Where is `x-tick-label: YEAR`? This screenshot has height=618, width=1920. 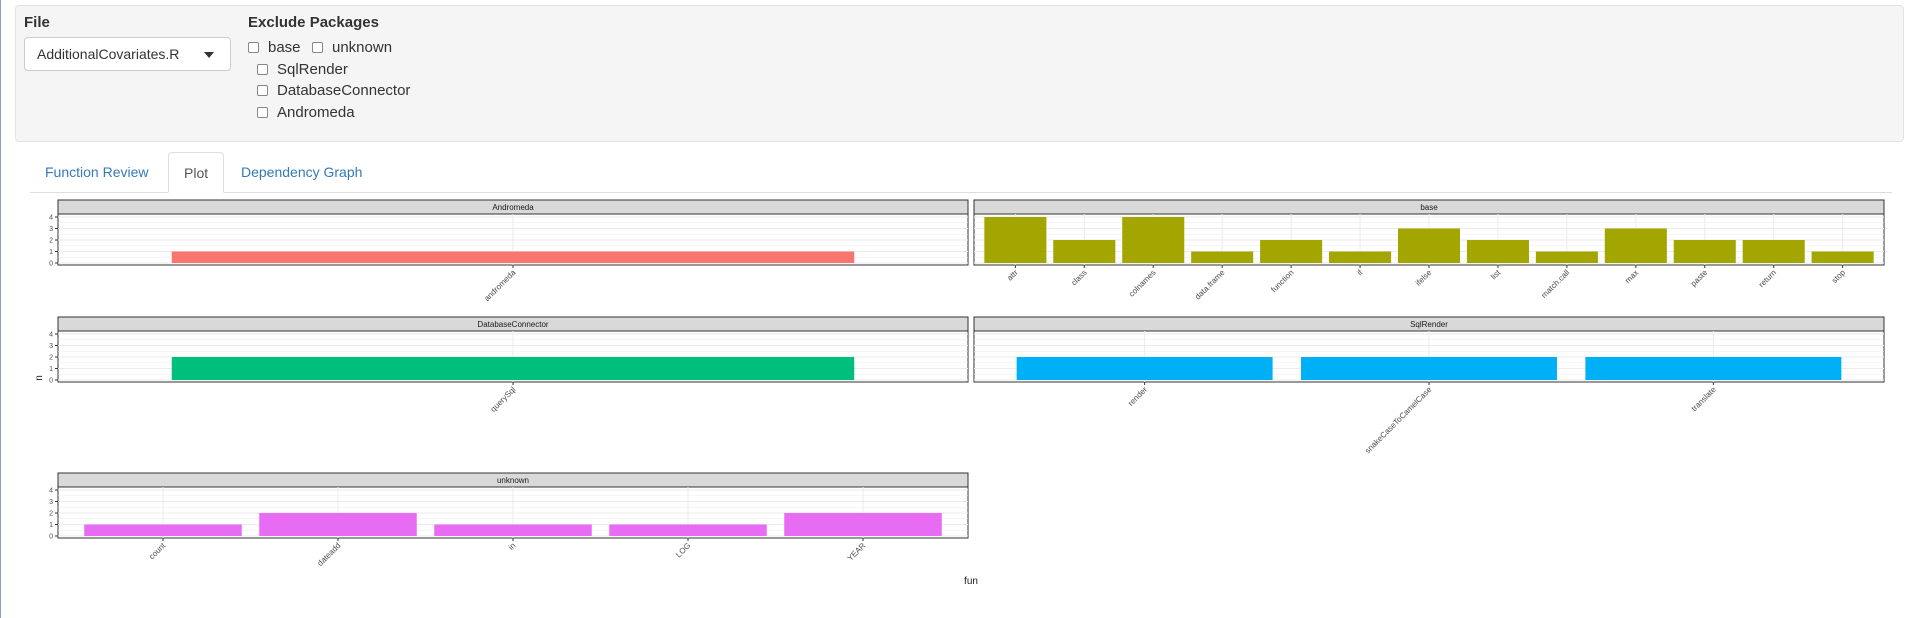 x-tick-label: YEAR is located at coordinates (857, 552).